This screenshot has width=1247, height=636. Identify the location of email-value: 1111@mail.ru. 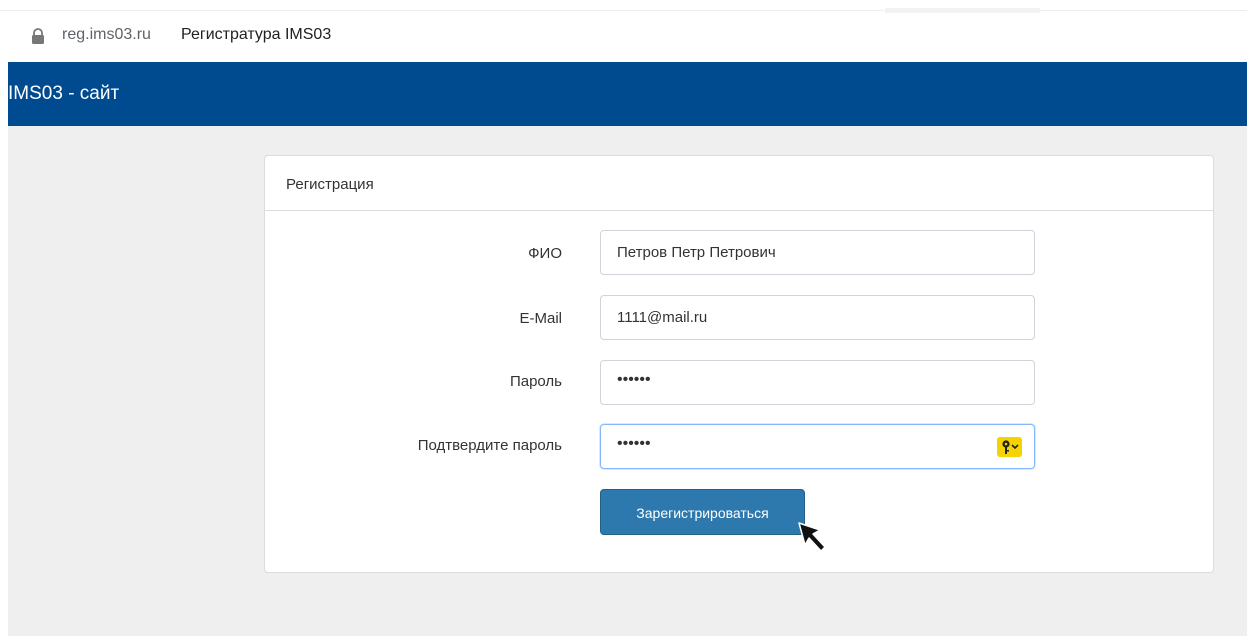
(662, 317).